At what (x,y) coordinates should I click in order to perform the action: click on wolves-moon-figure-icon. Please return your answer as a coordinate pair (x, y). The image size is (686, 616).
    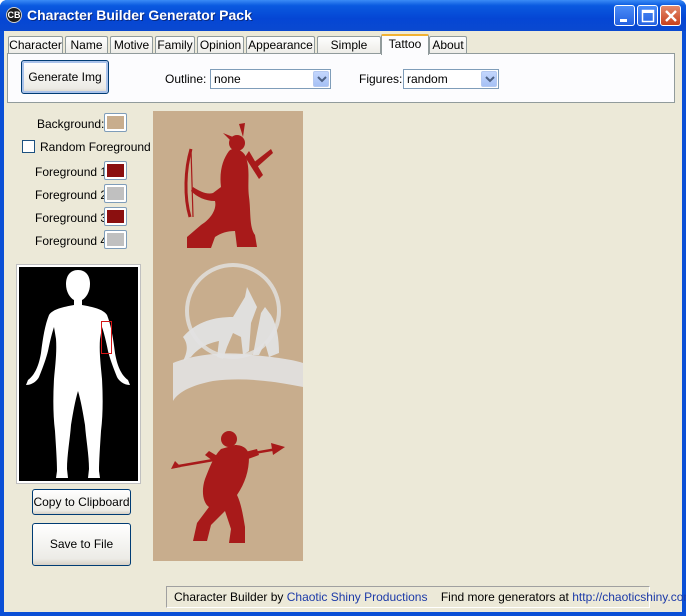
    Looking at the image, I should click on (238, 332).